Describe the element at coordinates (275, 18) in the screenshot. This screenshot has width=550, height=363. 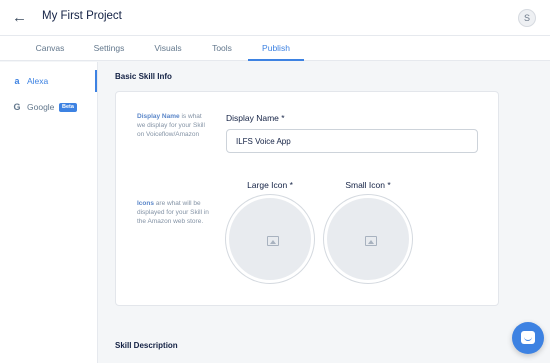
I see `top-bar: ← My First Project S` at that location.